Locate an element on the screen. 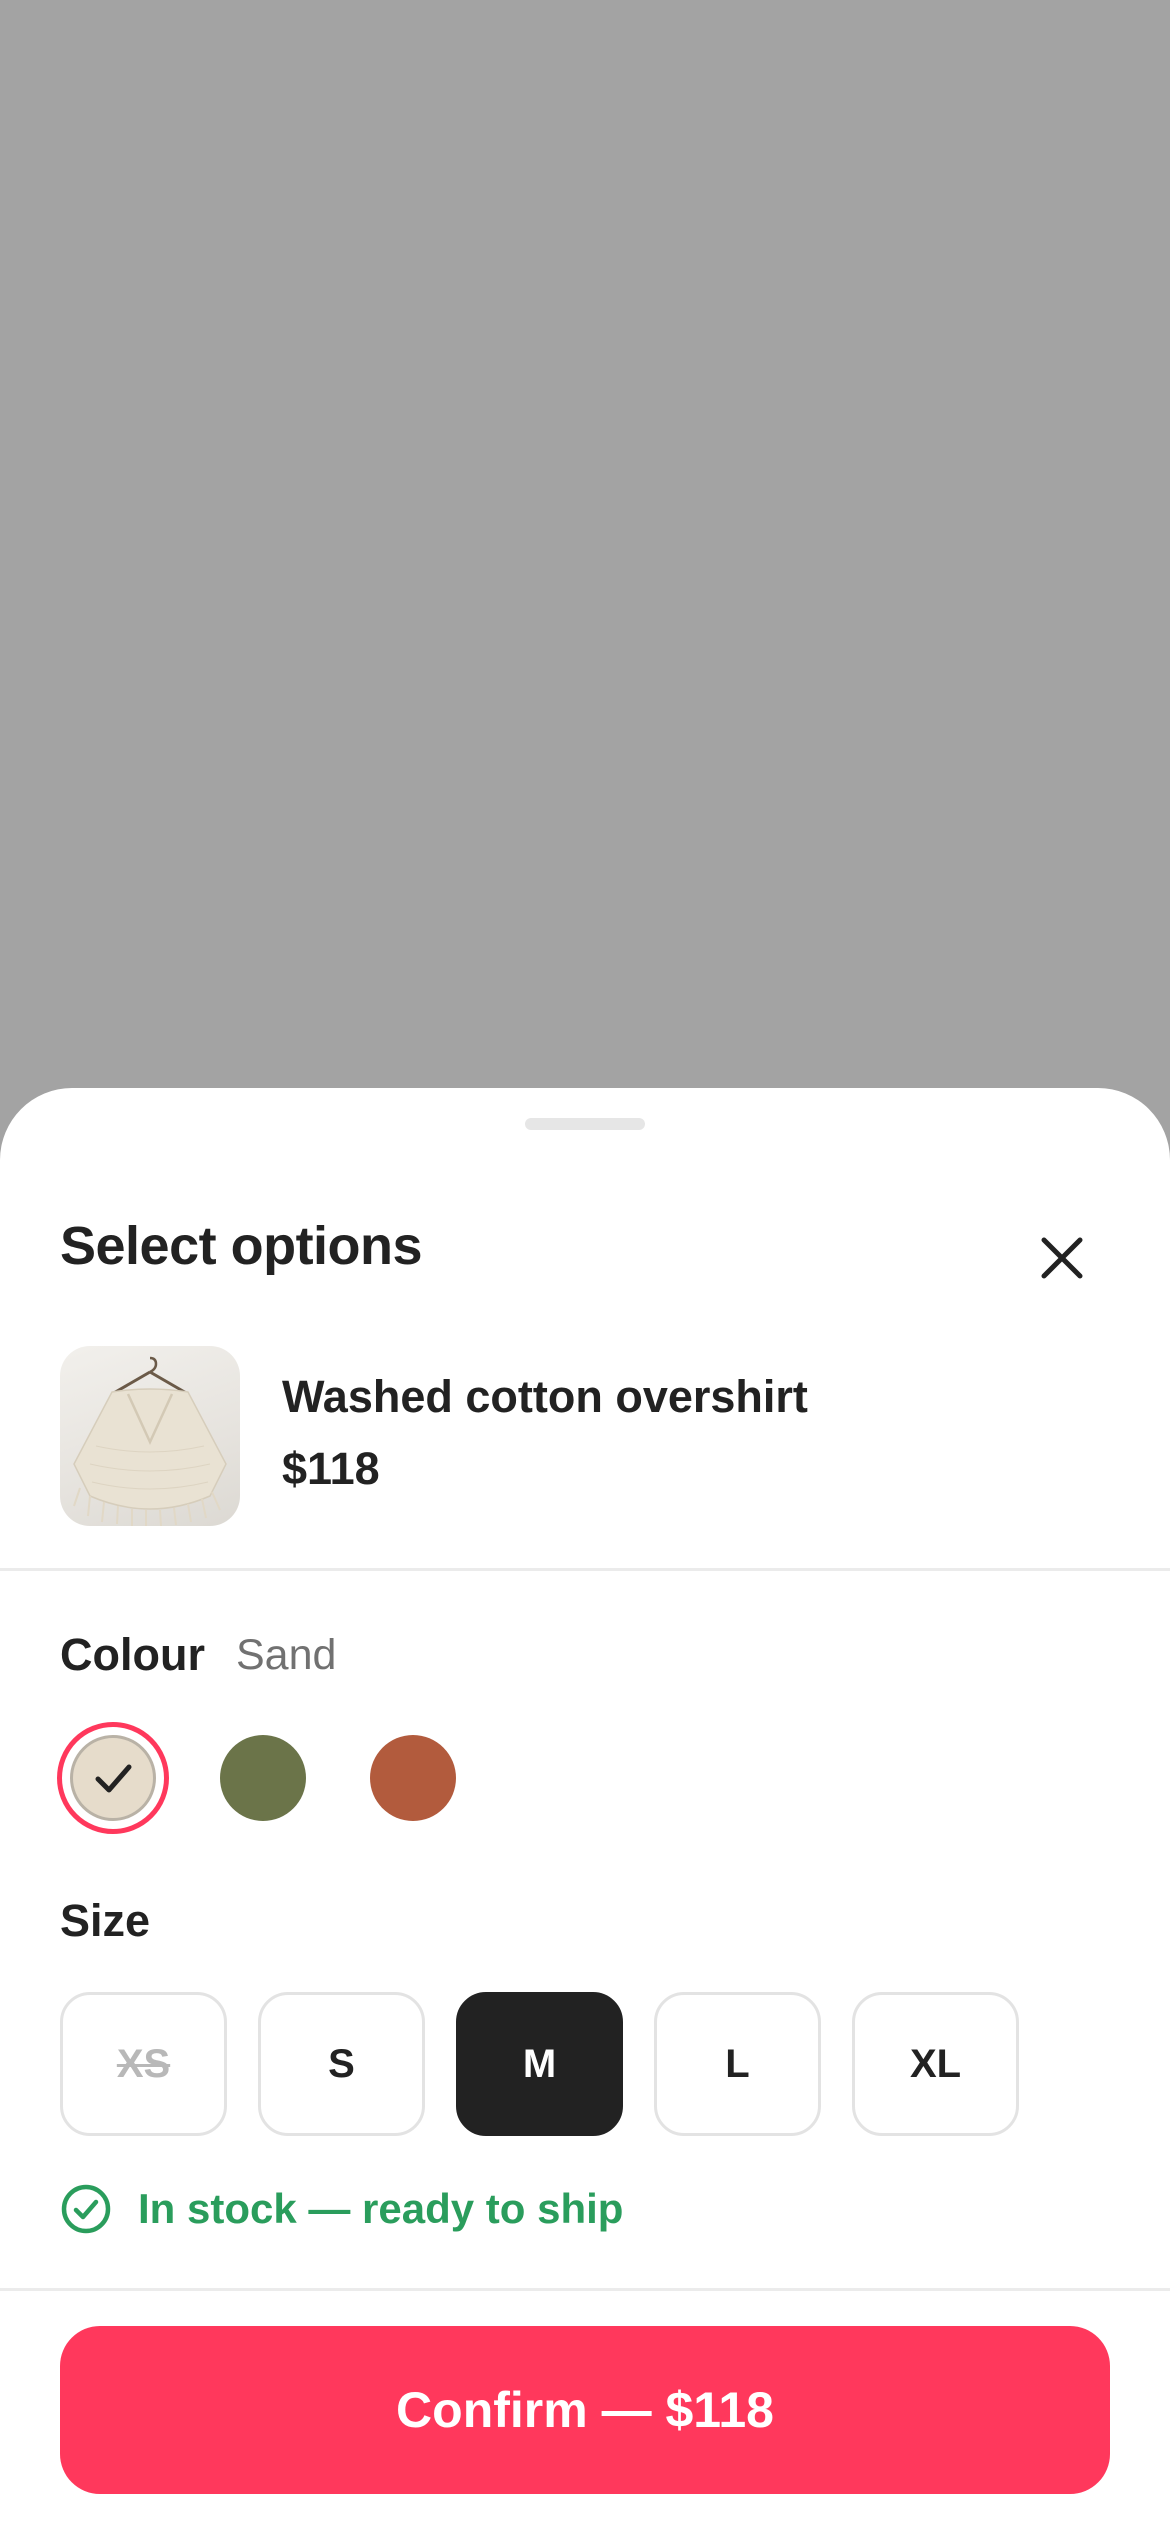 The height and width of the screenshot is (2532, 1170). colour-swatch-fill is located at coordinates (113, 1778).